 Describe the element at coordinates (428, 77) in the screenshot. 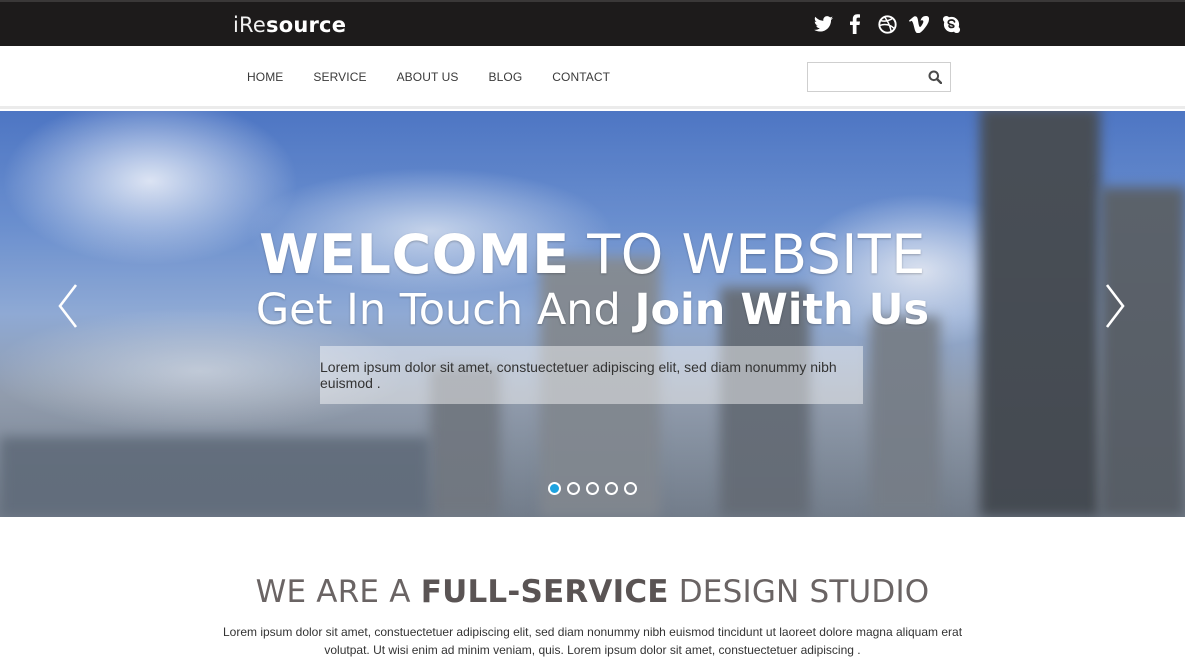

I see `nav-about-us: ABOUT US` at that location.